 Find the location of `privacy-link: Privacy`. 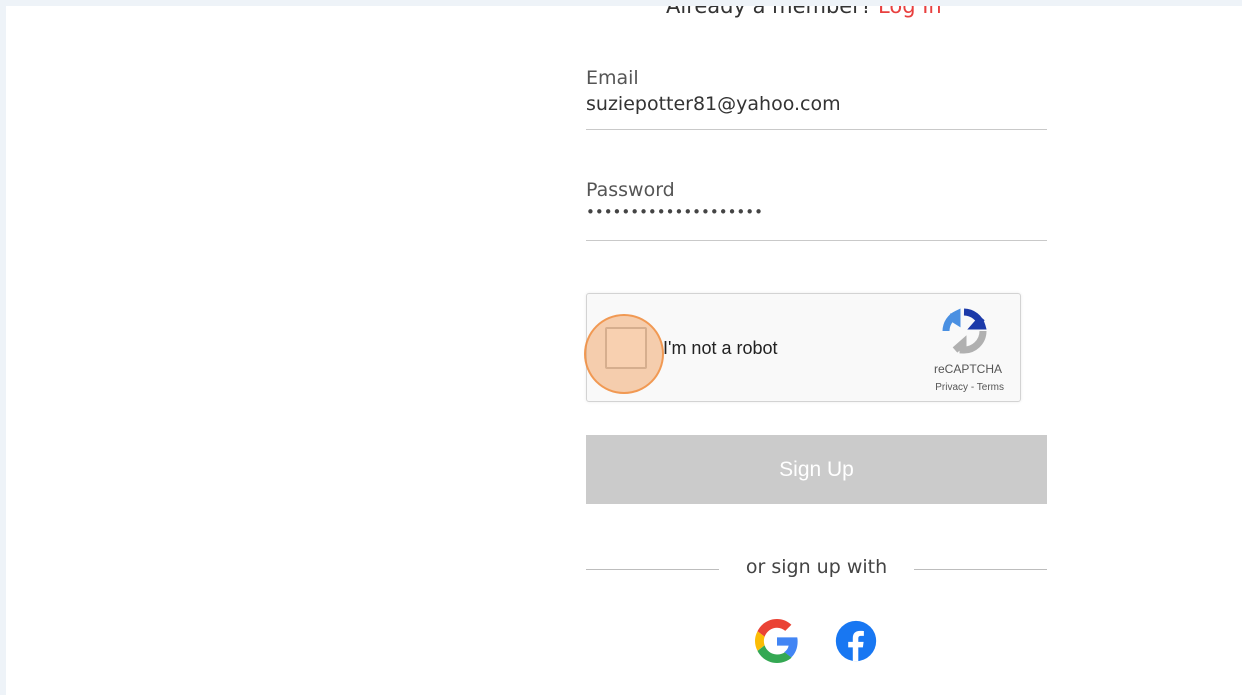

privacy-link: Privacy is located at coordinates (951, 387).